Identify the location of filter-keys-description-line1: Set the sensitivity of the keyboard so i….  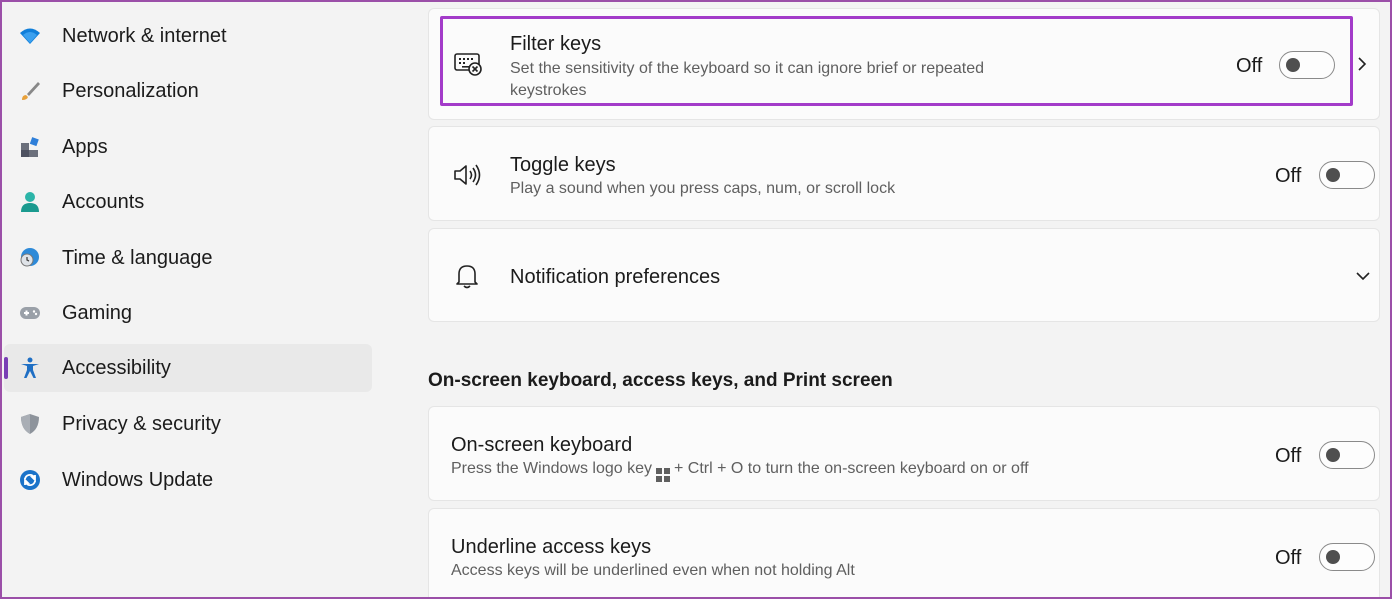
(747, 68).